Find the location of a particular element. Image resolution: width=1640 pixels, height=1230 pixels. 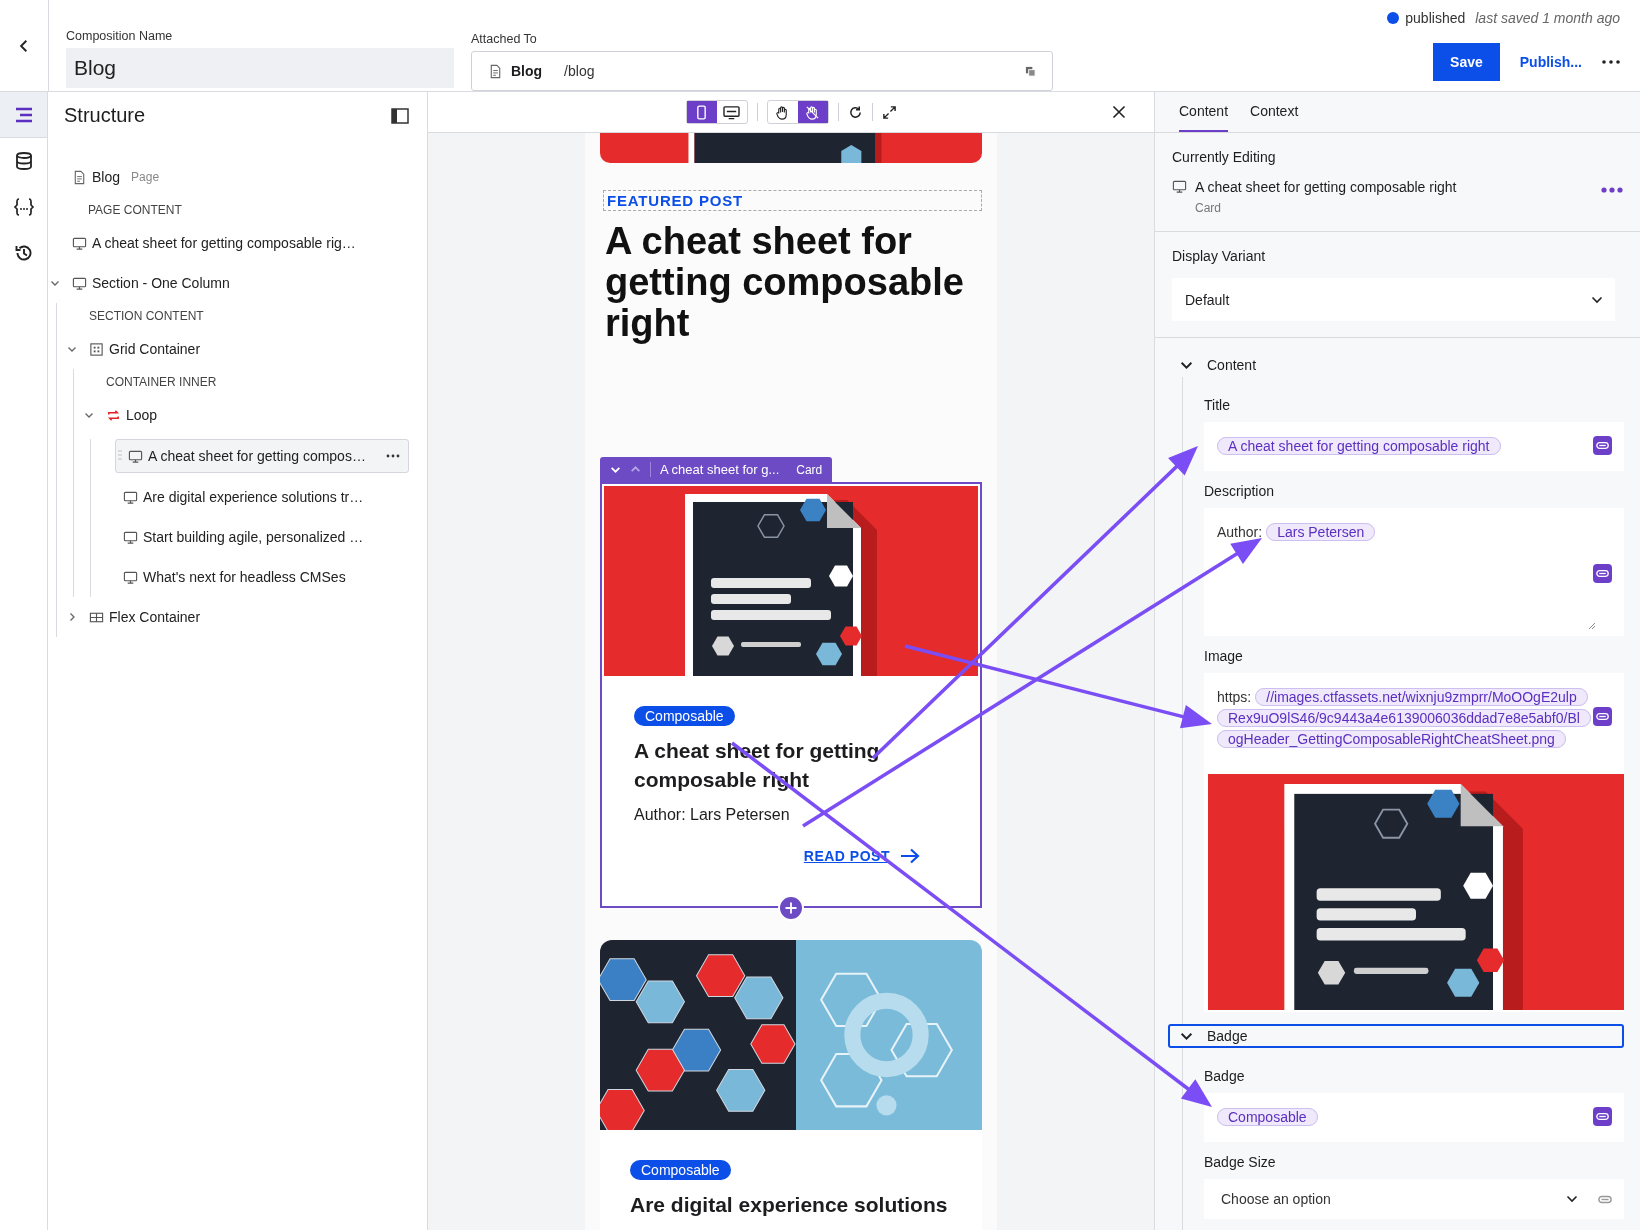

field-label: Badge Size is located at coordinates (1240, 1162).